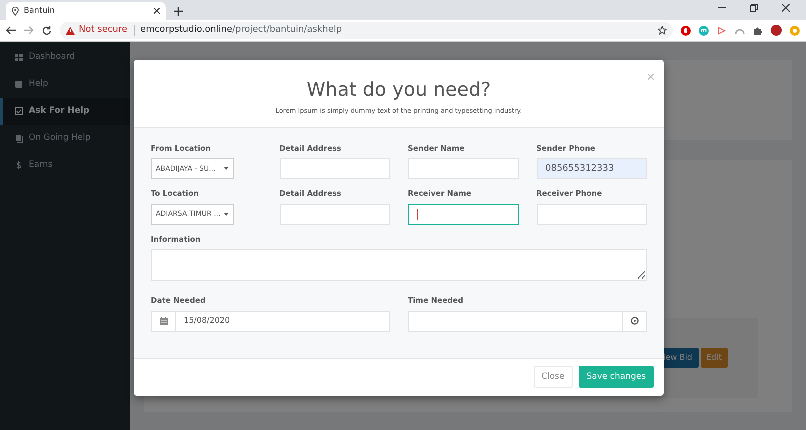  I want to click on avatar-icon, so click(776, 30).